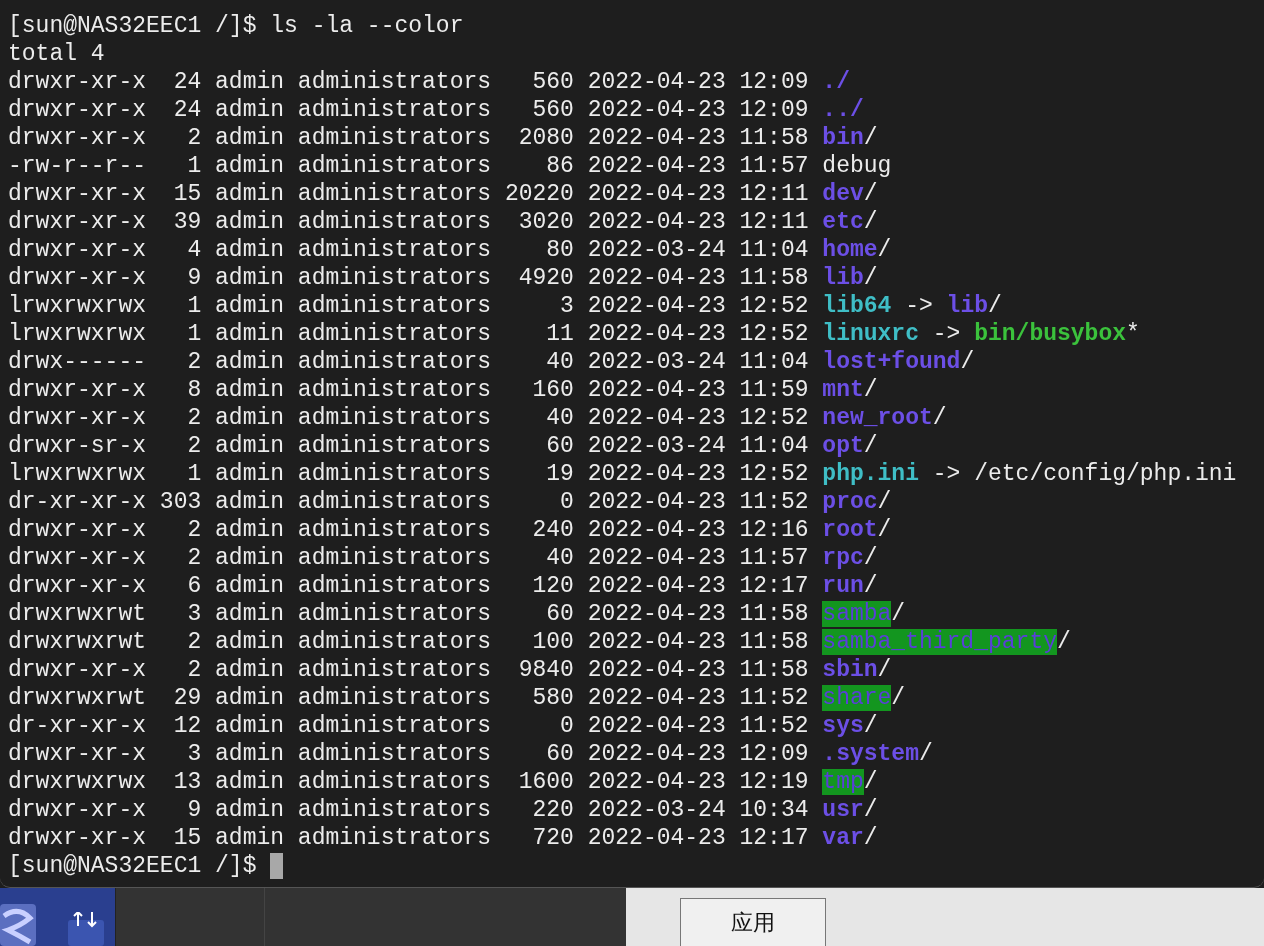 This screenshot has width=1264, height=946. I want to click on terminal-line: [sun@NAS32EEC1 /]$, so click(146, 866).